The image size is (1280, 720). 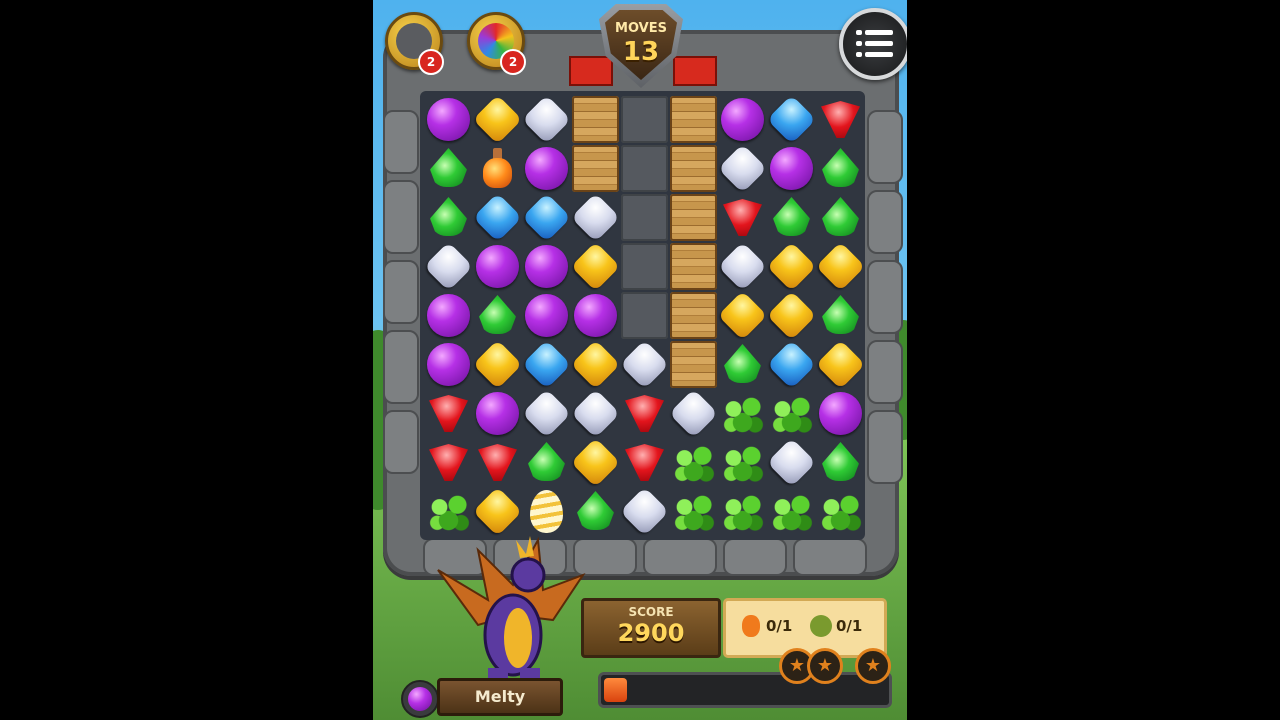 I want to click on potion-goal-icon, so click(x=751, y=626).